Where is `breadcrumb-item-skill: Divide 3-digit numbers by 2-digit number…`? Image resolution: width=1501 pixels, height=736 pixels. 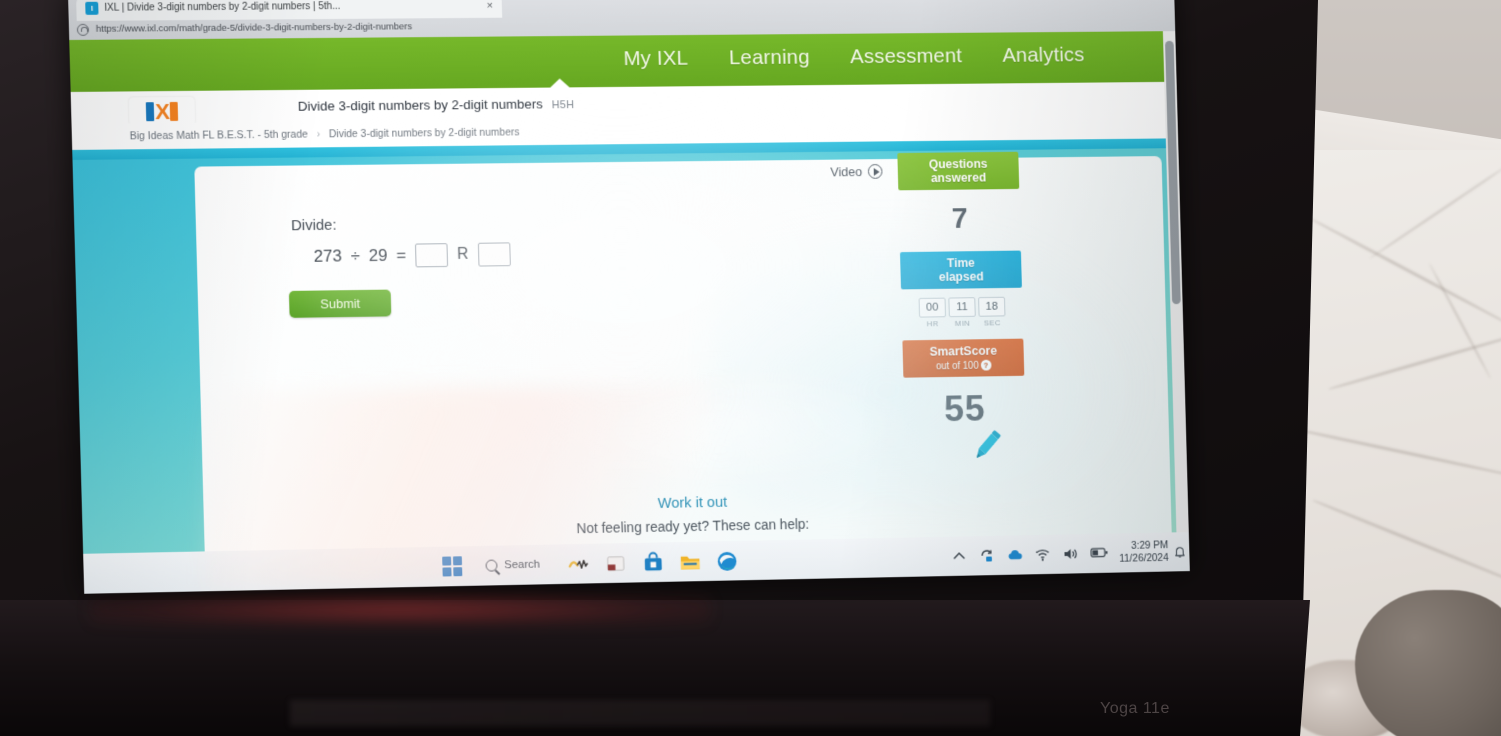 breadcrumb-item-skill: Divide 3-digit numbers by 2-digit number… is located at coordinates (424, 133).